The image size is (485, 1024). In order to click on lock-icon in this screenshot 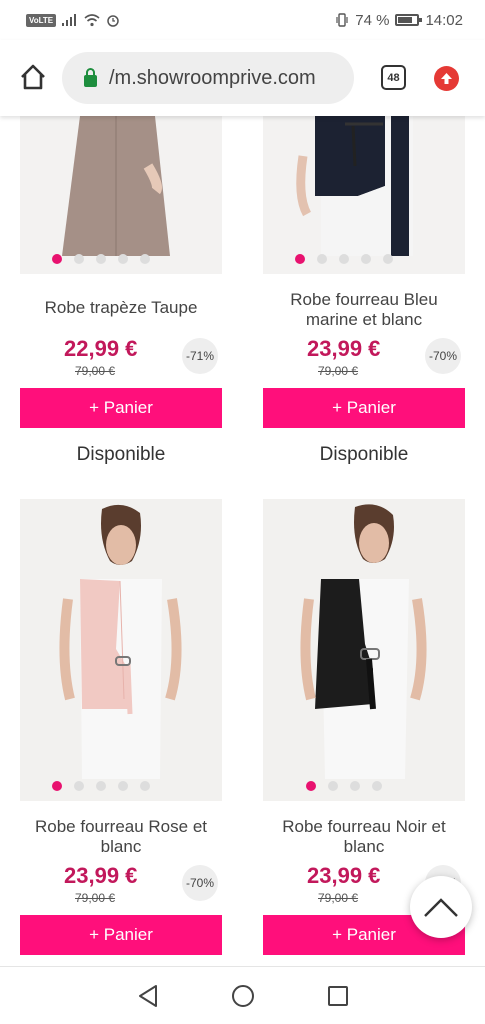, I will do `click(90, 77)`.